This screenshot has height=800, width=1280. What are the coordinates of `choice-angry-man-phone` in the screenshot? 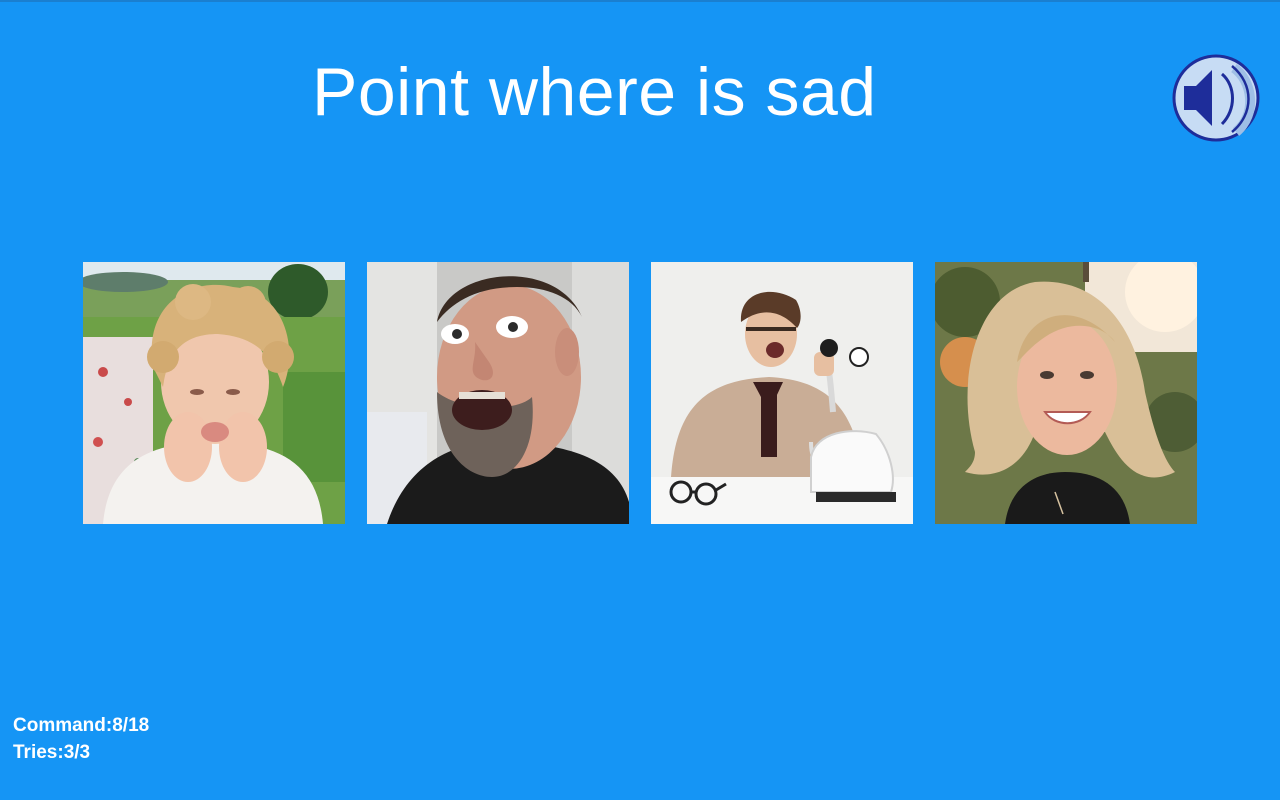 It's located at (782, 393).